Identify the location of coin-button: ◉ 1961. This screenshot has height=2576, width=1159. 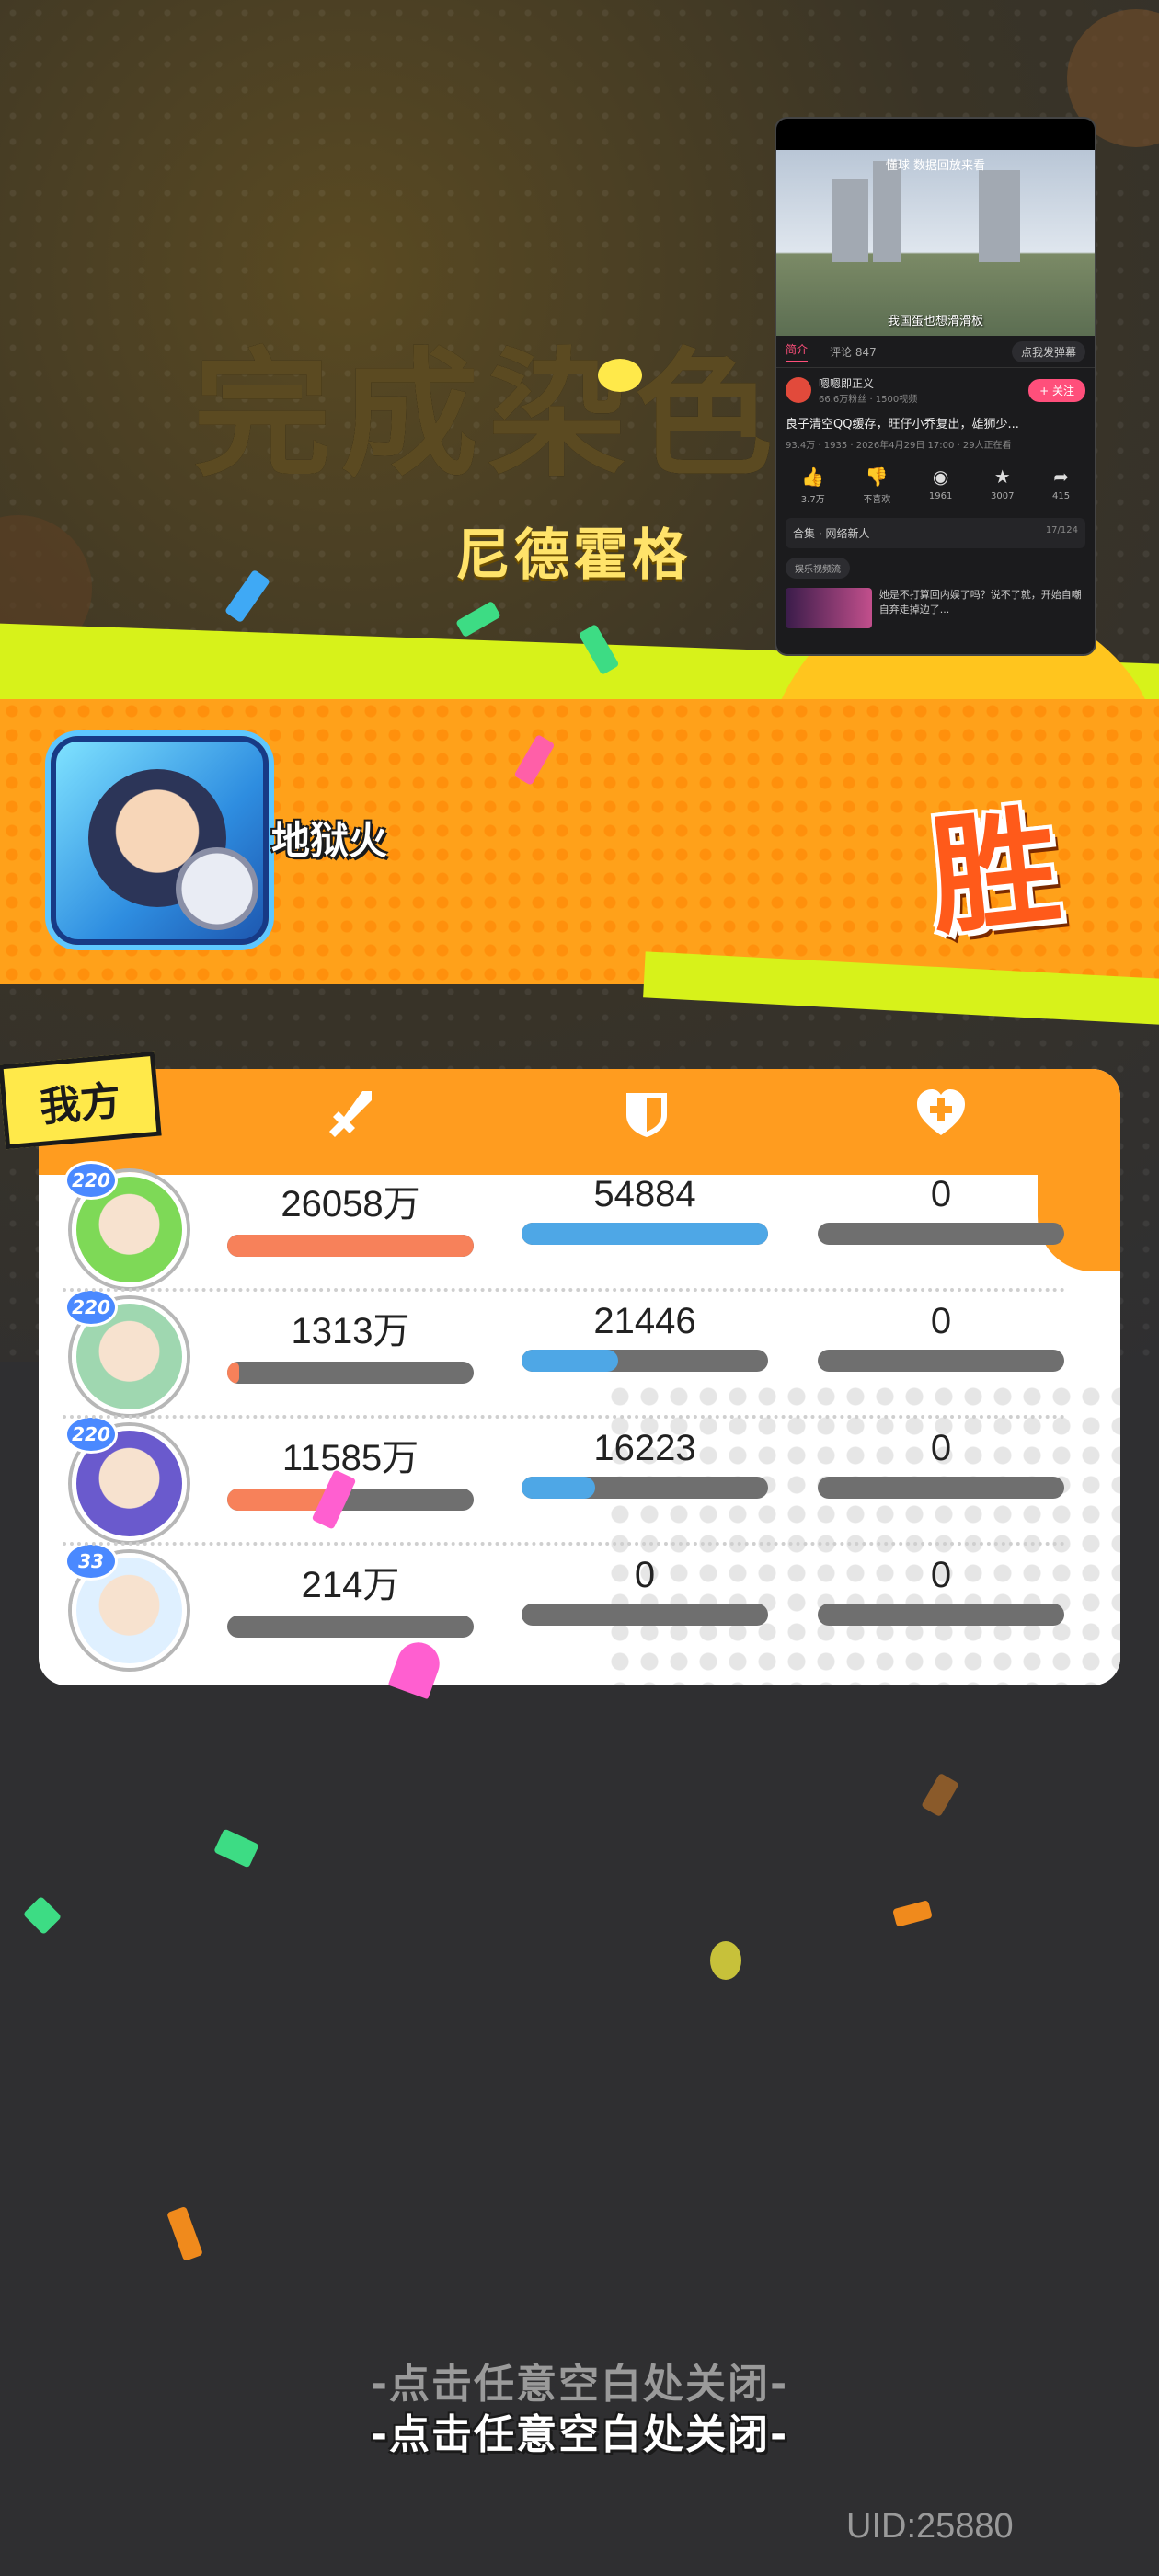
(940, 485).